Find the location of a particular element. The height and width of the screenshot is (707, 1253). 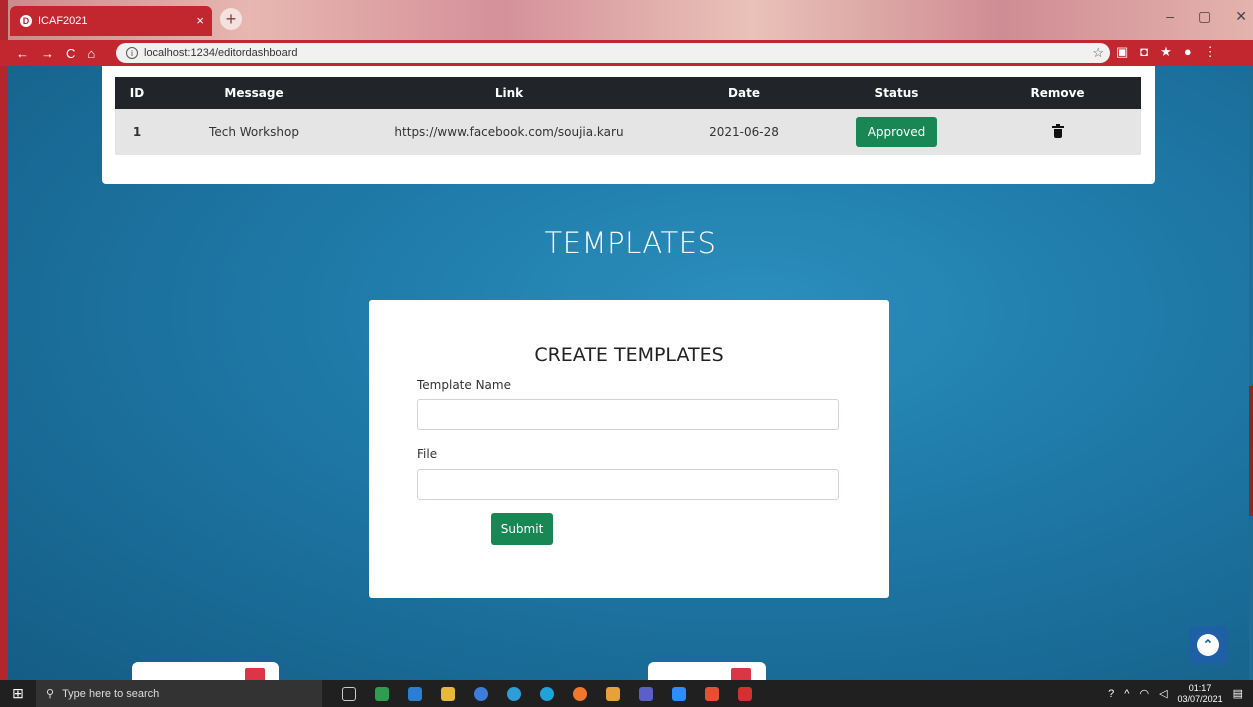

search-icon: ⚲ is located at coordinates (50, 694).